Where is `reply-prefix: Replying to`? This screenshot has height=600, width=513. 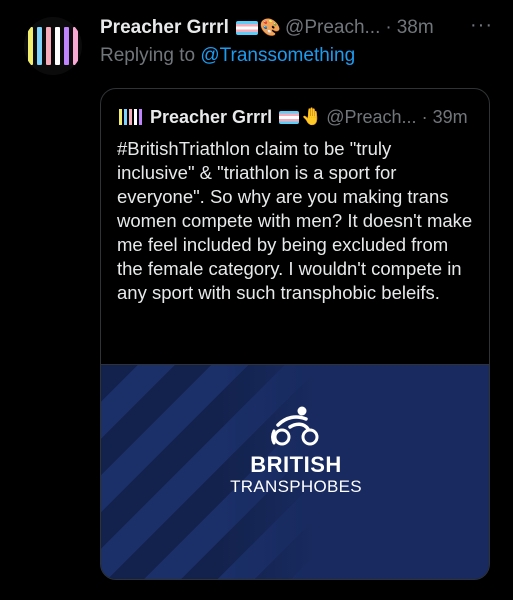
reply-prefix: Replying to is located at coordinates (150, 55).